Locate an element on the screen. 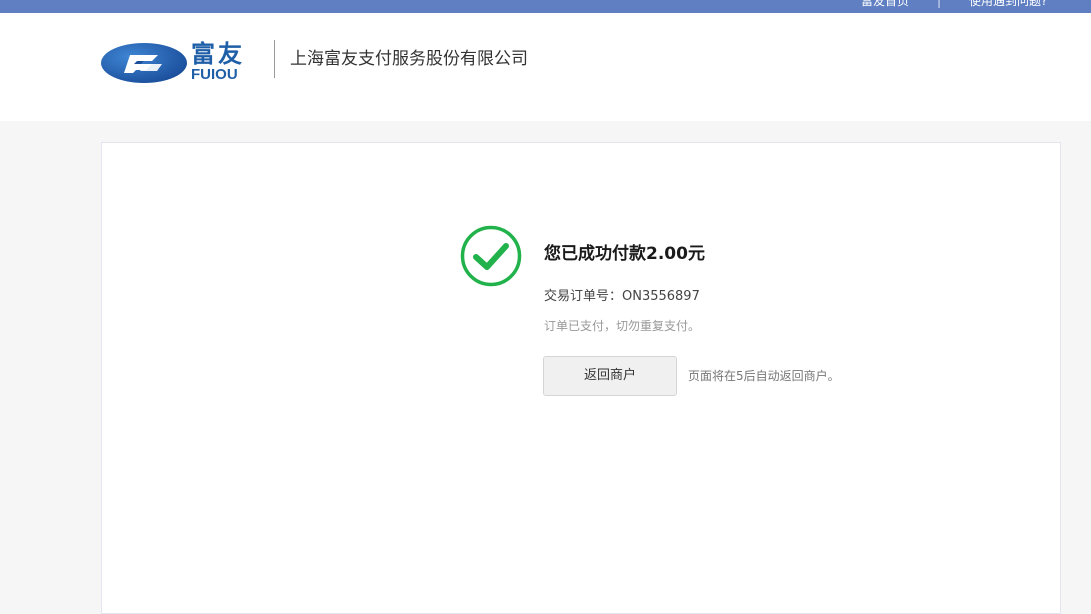 This screenshot has width=1091, height=614. fuiou-logo: 富友 FUIOU is located at coordinates (177, 62).